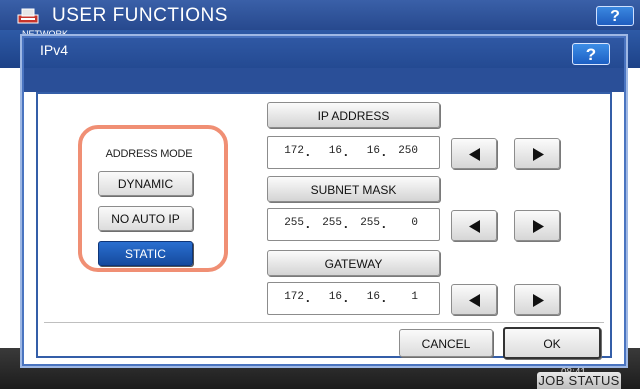 The width and height of the screenshot is (640, 389). I want to click on subnet-right-arrow-button, so click(537, 225).